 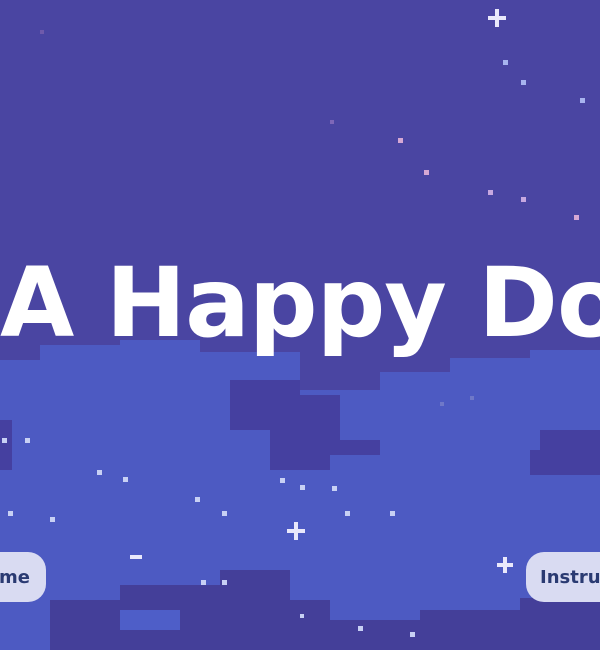 I want to click on instructions-button: Instruc, so click(x=563, y=577).